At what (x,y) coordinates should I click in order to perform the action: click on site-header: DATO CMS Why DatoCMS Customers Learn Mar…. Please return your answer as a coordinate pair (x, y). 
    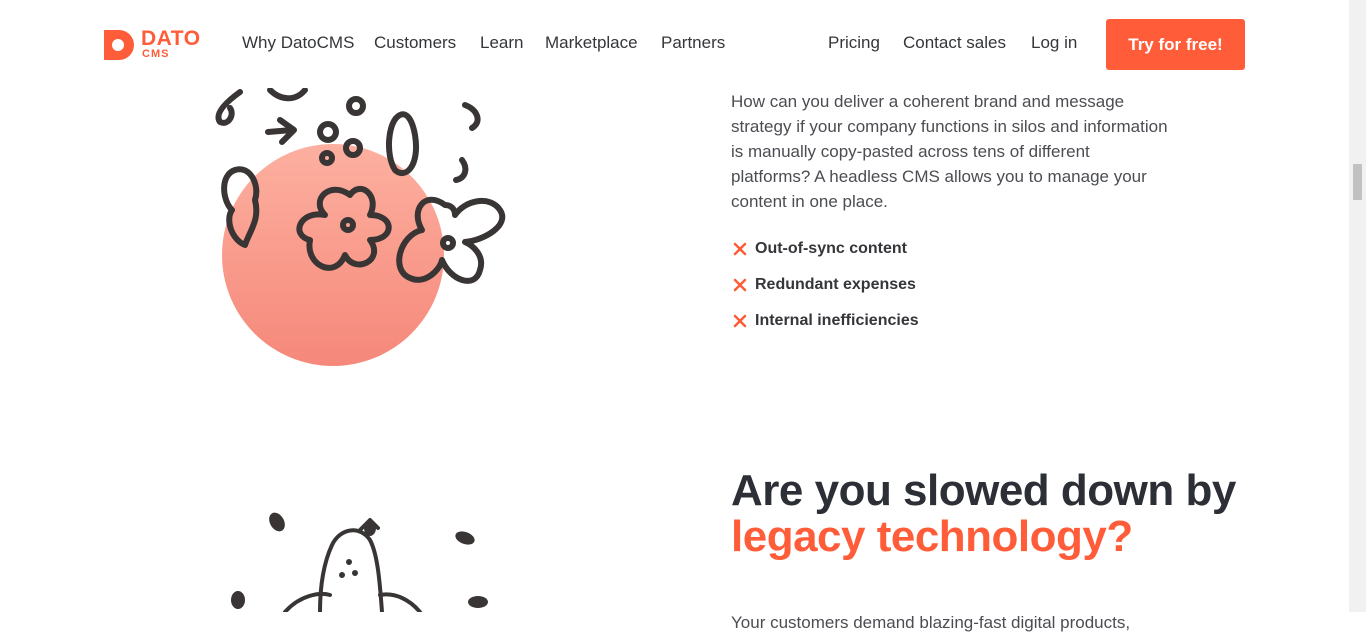
    Looking at the image, I should click on (674, 44).